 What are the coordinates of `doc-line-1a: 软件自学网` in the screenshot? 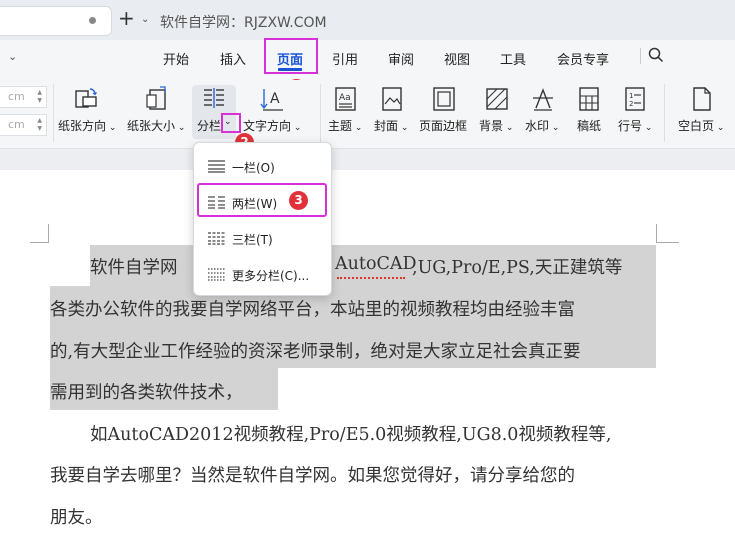 It's located at (134, 268).